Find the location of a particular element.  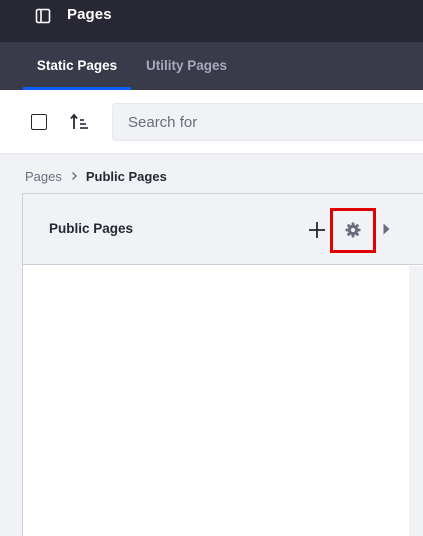

configure-pages-button is located at coordinates (353, 230).